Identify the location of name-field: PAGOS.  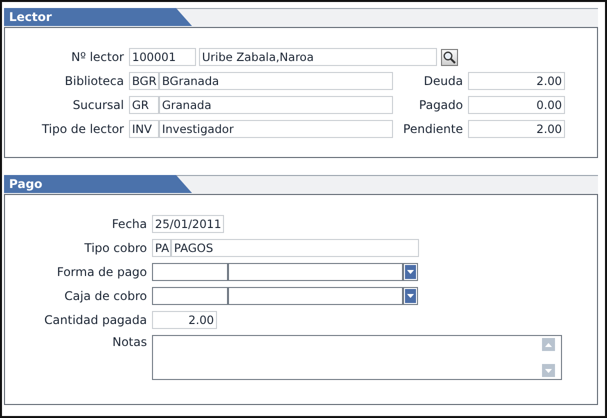
(295, 248).